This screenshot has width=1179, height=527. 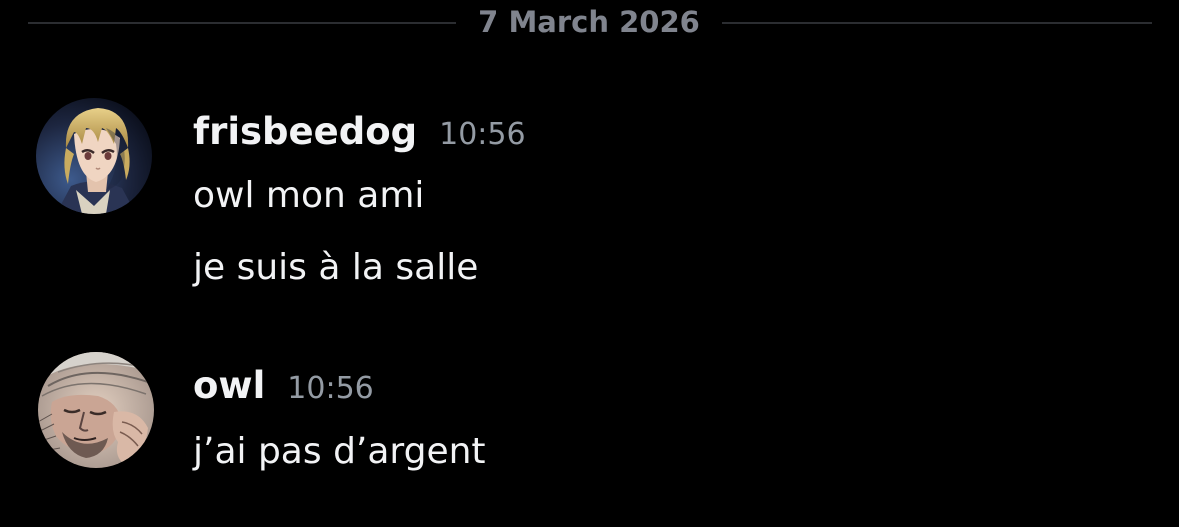 I want to click on sketched-face-avatar, so click(x=96, y=410).